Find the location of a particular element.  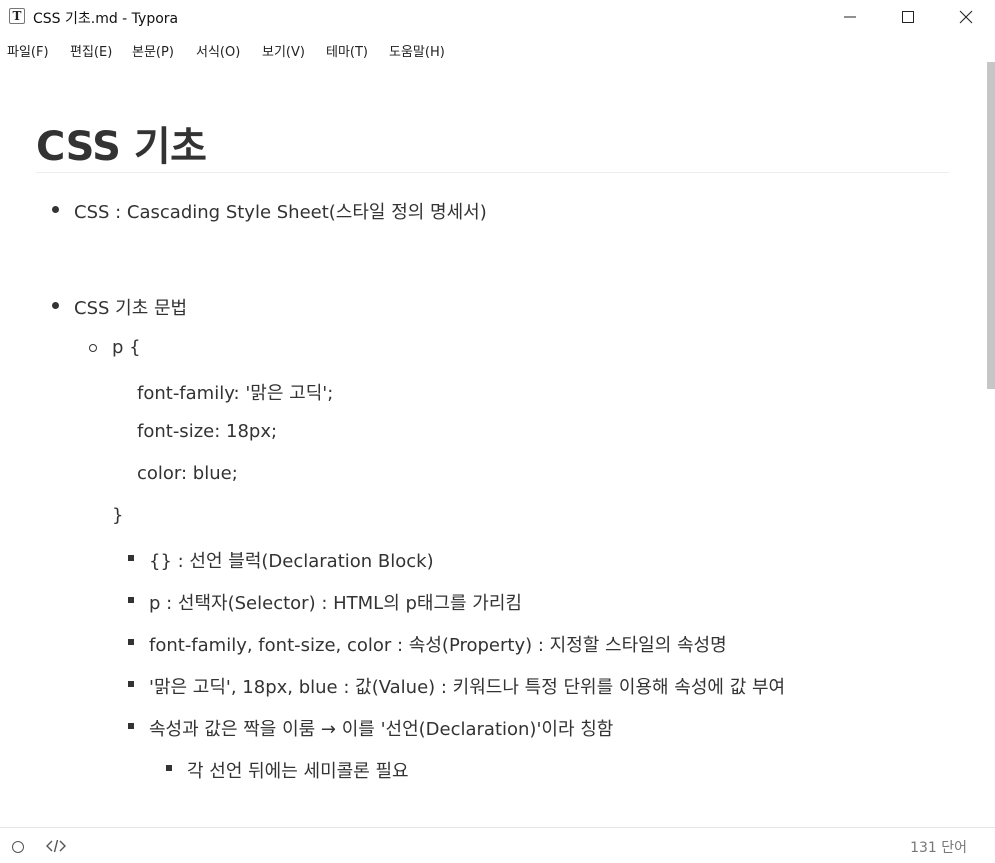

menu-help: 도움말(H) is located at coordinates (417, 50).